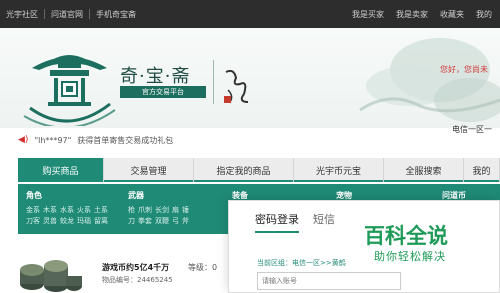 This screenshot has width=500, height=293. What do you see at coordinates (162, 210) in the screenshot?
I see `category-item: 长剑` at bounding box center [162, 210].